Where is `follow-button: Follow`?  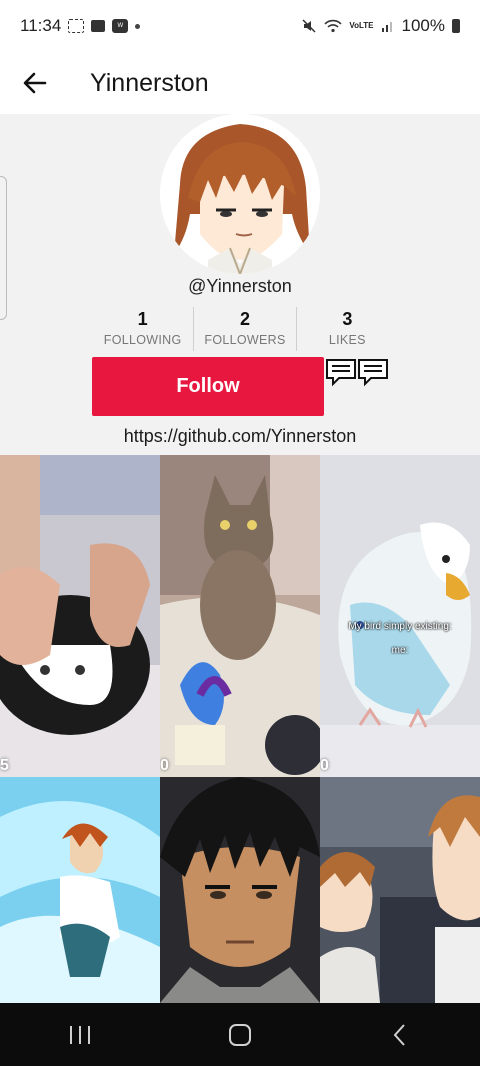
follow-button: Follow is located at coordinates (208, 386).